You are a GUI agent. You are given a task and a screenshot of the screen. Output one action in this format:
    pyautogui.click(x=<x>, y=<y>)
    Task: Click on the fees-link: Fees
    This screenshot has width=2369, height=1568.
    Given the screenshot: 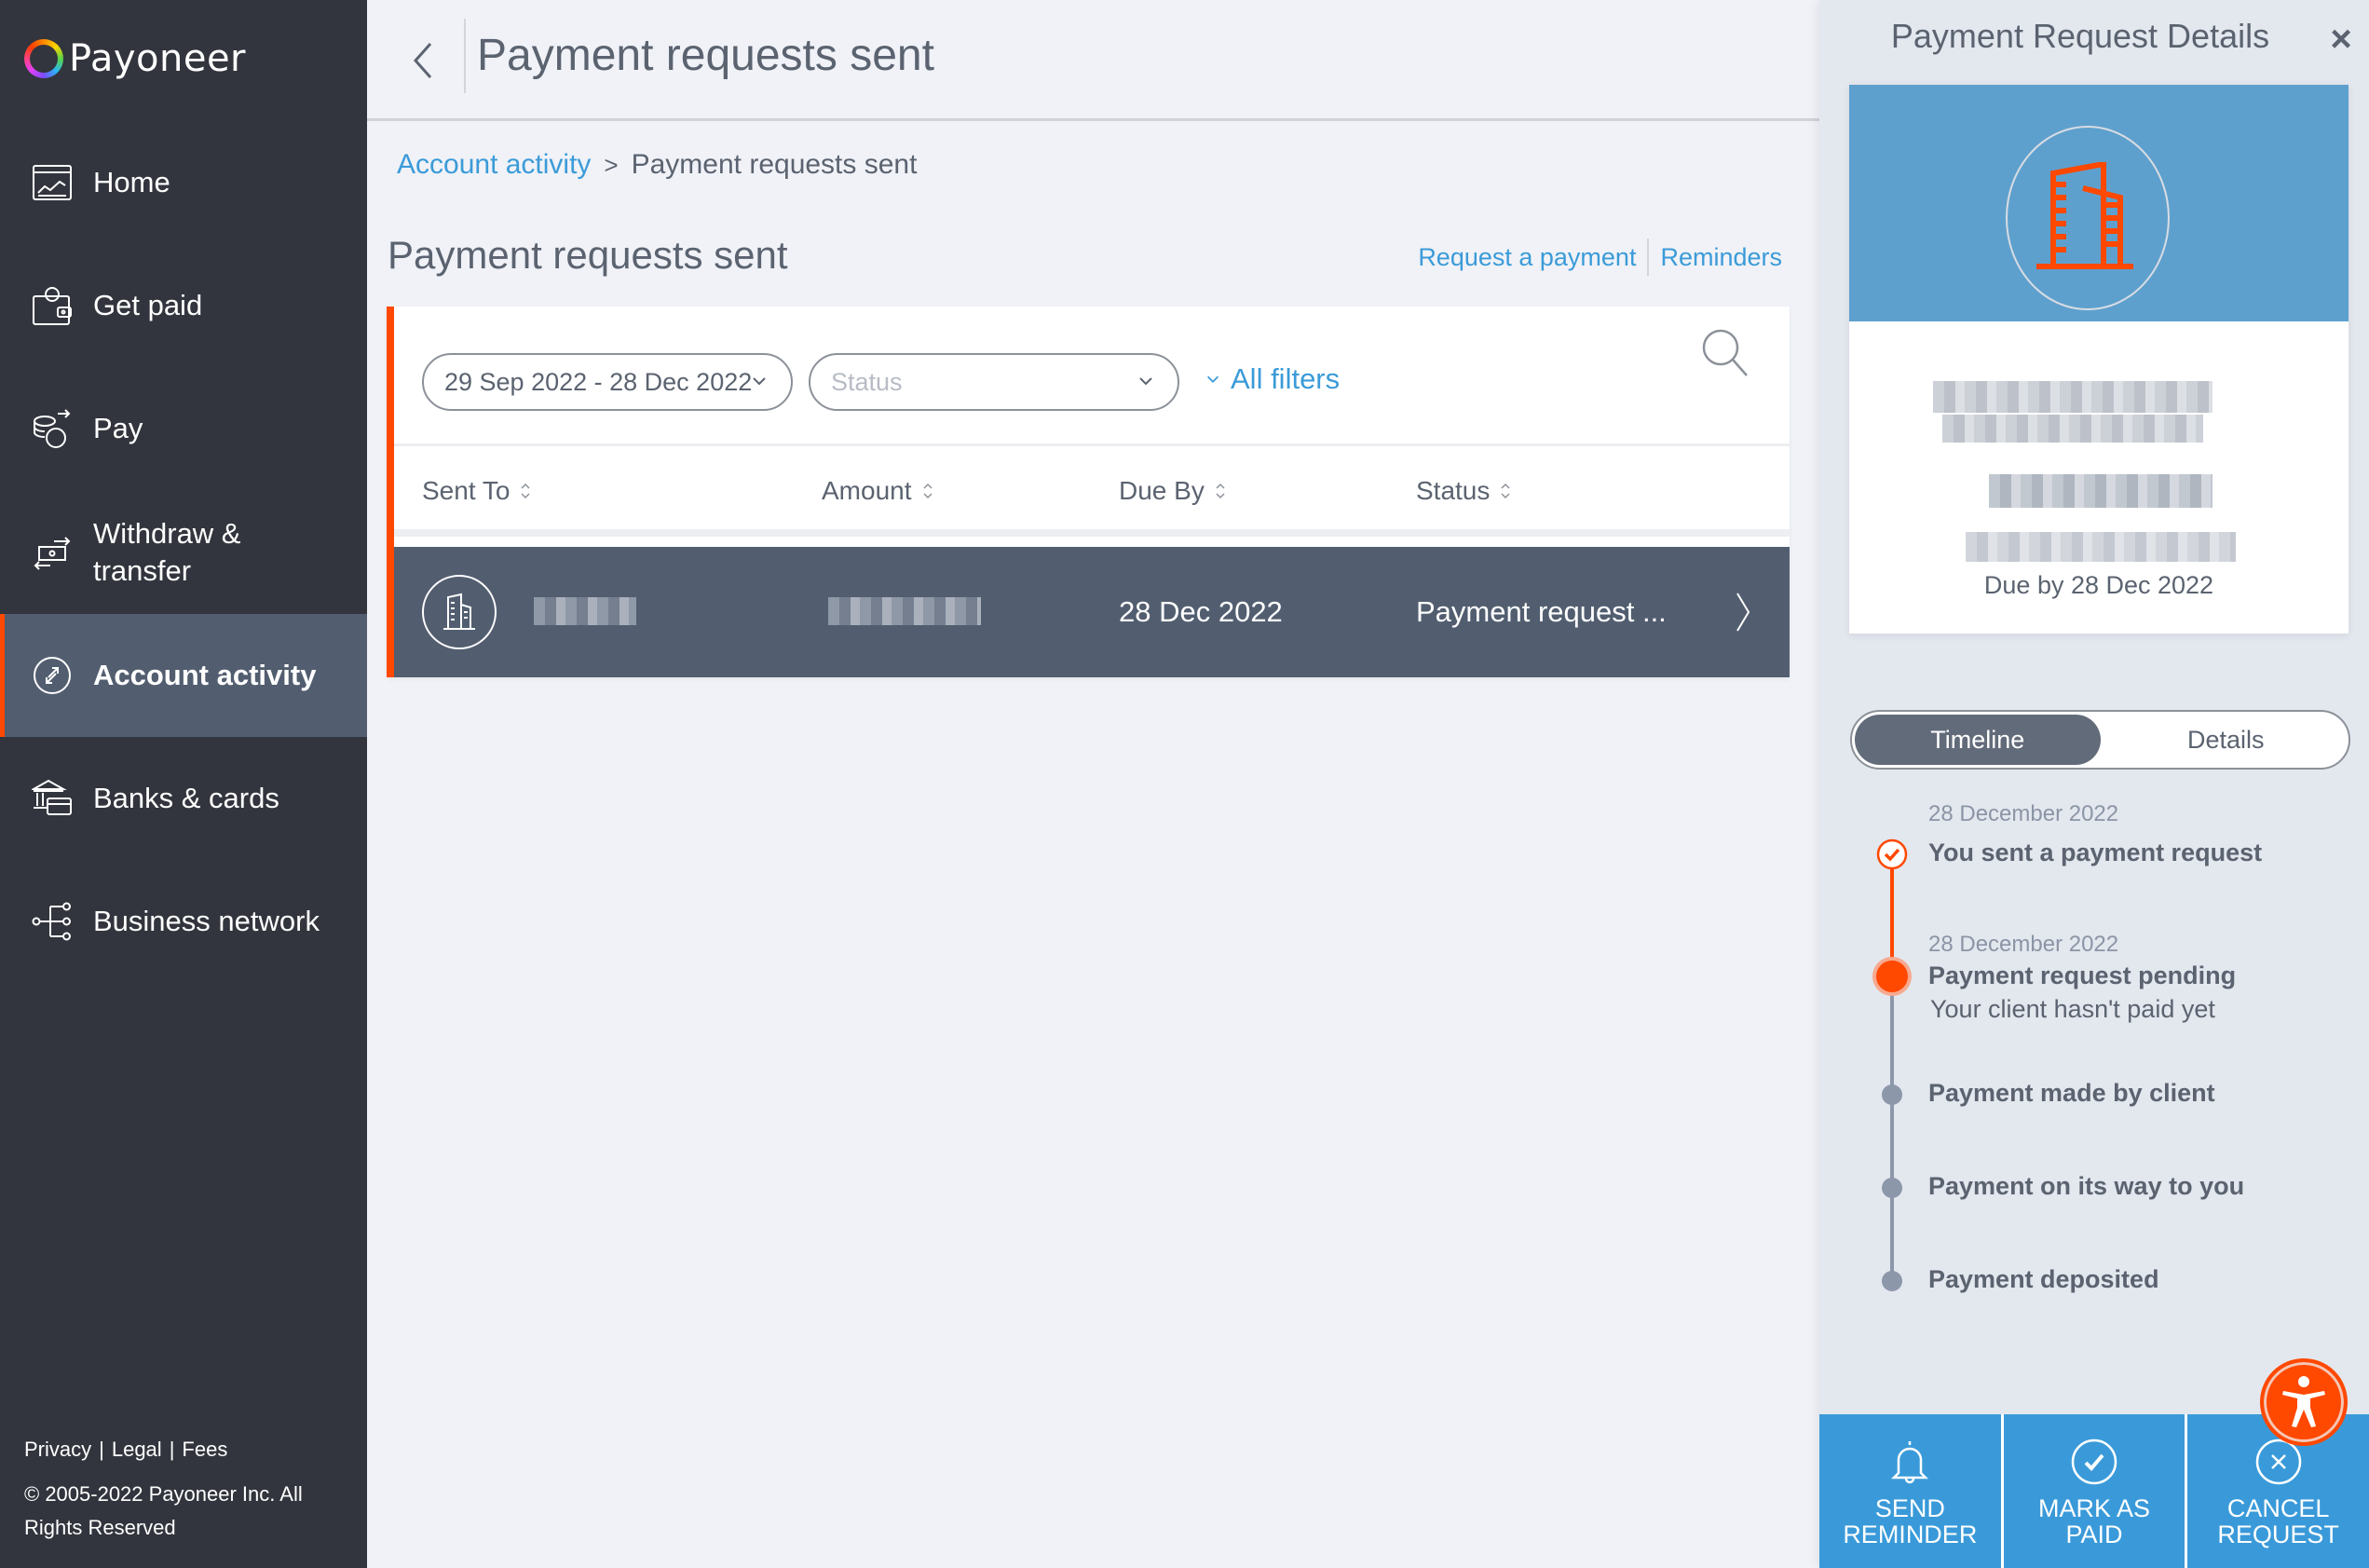 What is the action you would take?
    pyautogui.click(x=204, y=1449)
    